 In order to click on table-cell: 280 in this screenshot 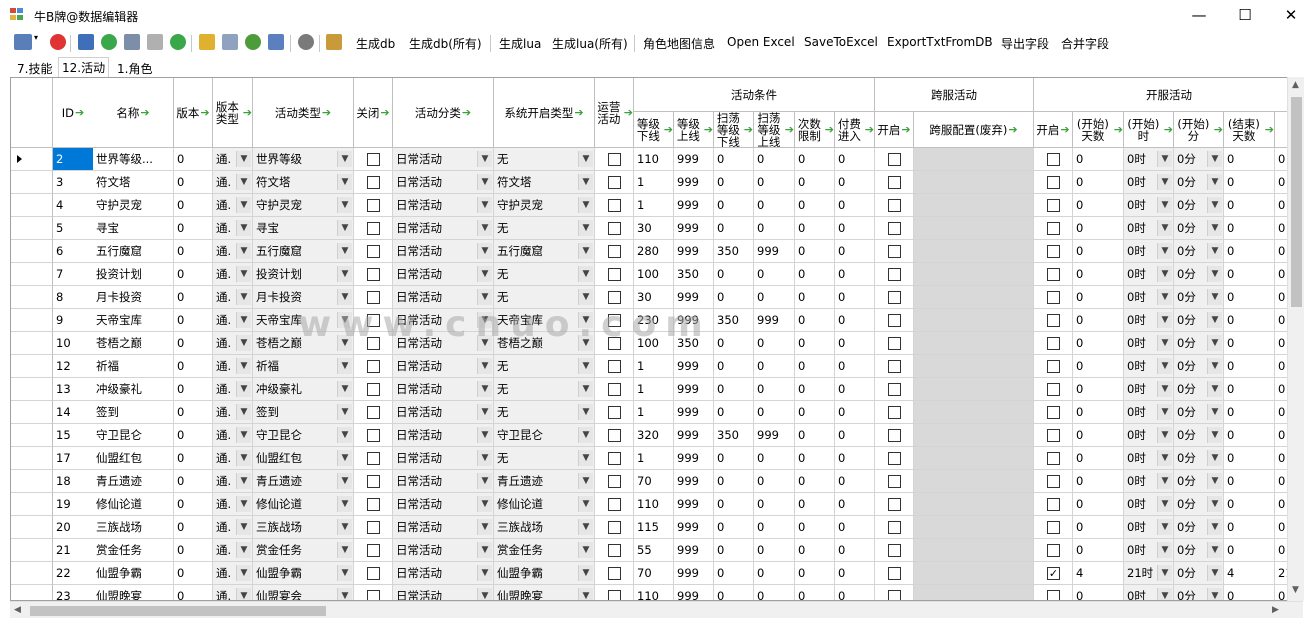, I will do `click(654, 251)`.